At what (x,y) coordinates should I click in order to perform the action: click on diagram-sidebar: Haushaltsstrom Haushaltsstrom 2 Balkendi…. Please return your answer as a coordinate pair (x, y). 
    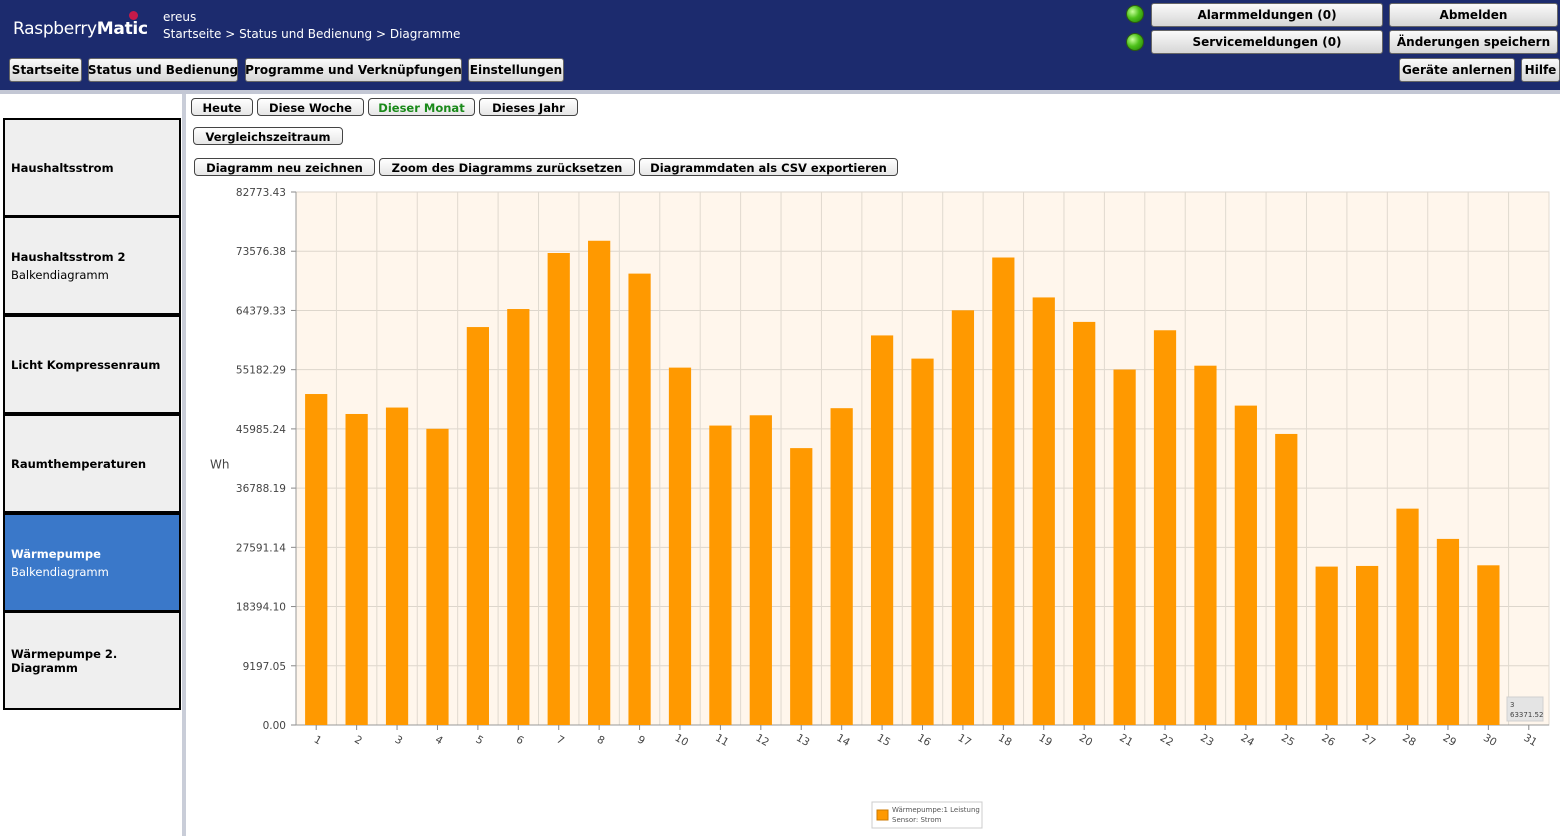
    Looking at the image, I should click on (93, 465).